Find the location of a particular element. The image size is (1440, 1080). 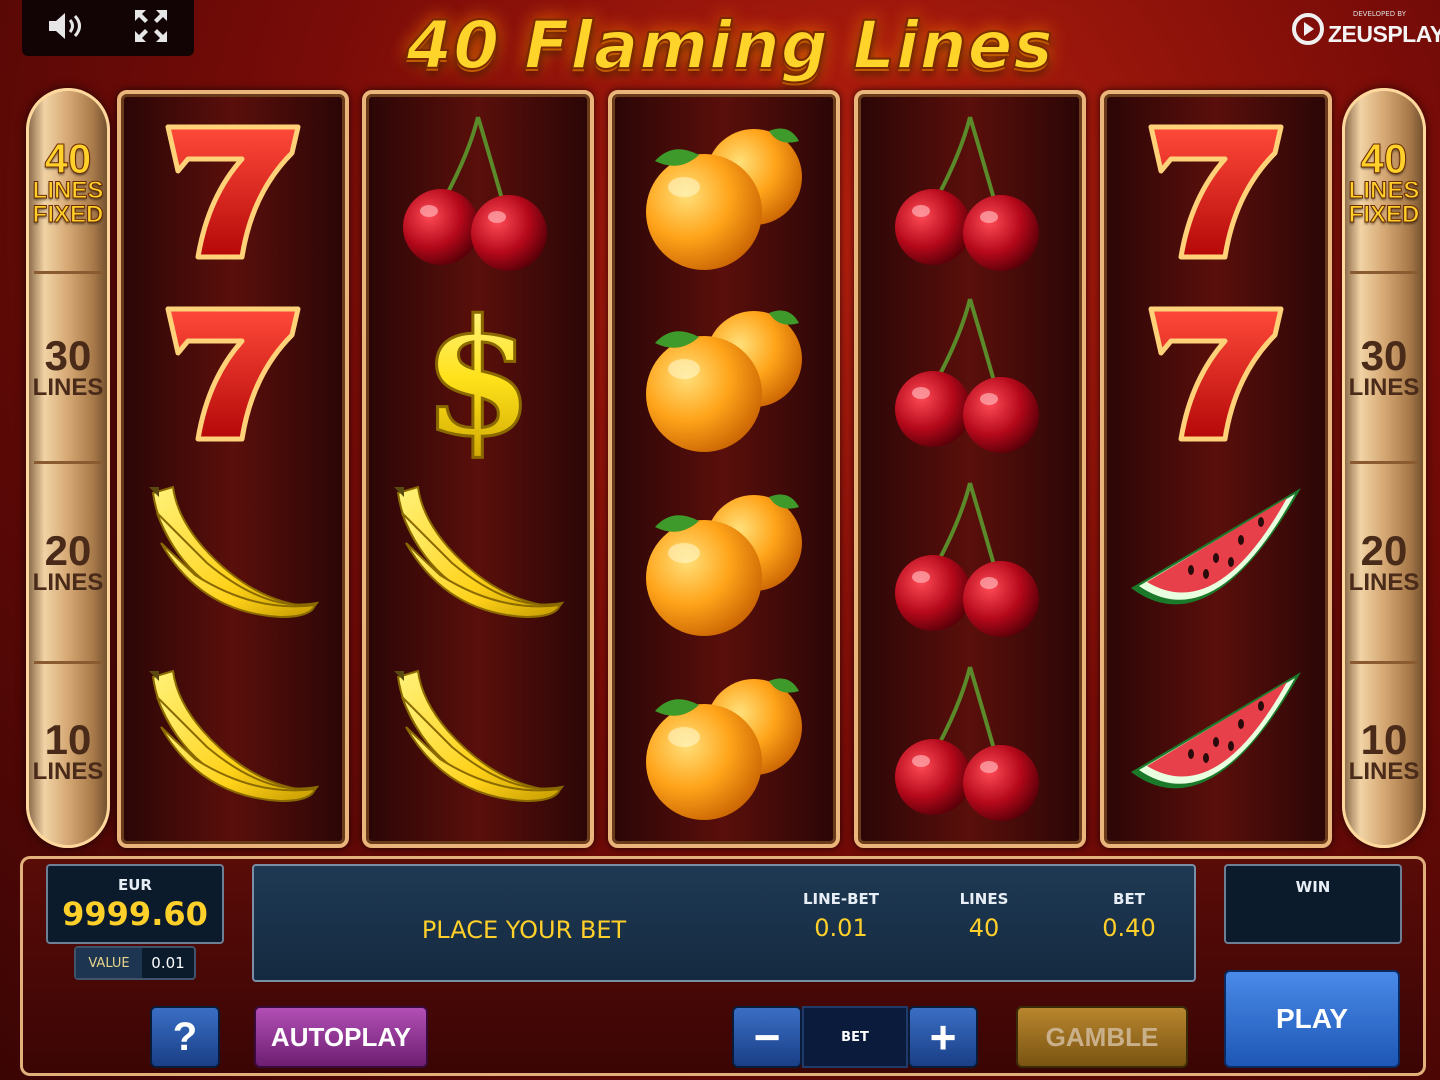

bet-decrease-button: − is located at coordinates (767, 1037).